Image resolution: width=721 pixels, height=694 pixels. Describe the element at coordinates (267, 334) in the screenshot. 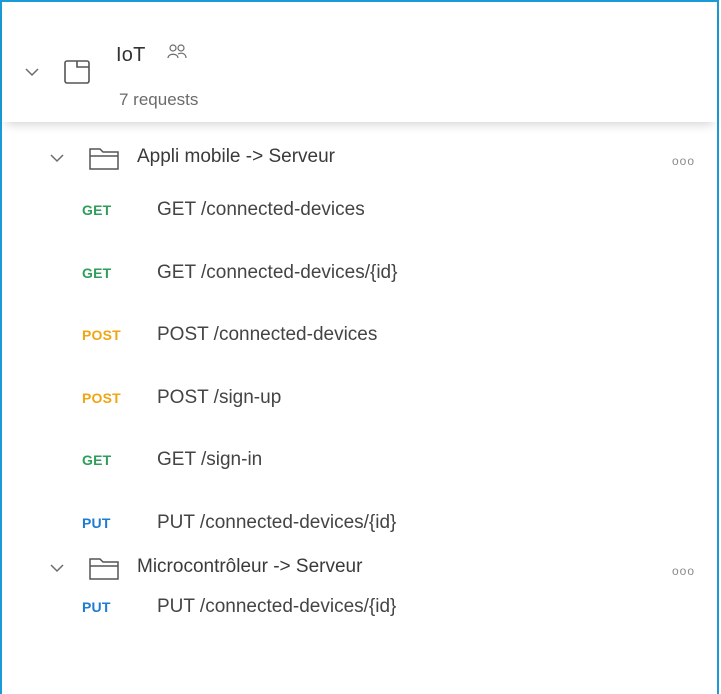

I see `request-label: POST /connected-devices` at that location.